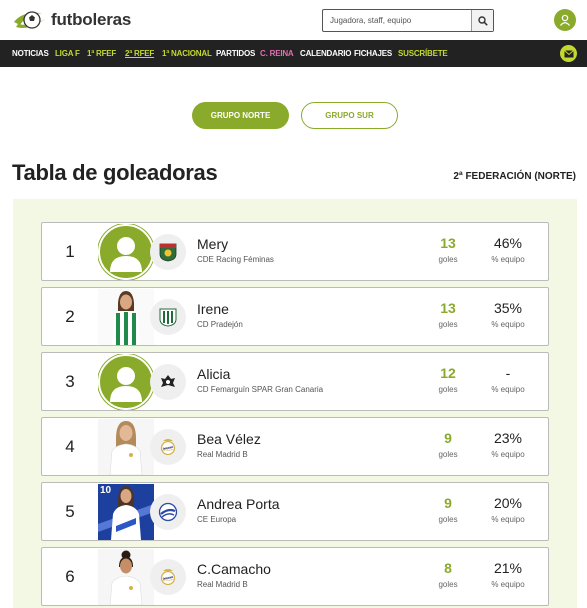 Image resolution: width=587 pixels, height=608 pixels. Describe the element at coordinates (397, 20) in the screenshot. I see `search-input` at that location.